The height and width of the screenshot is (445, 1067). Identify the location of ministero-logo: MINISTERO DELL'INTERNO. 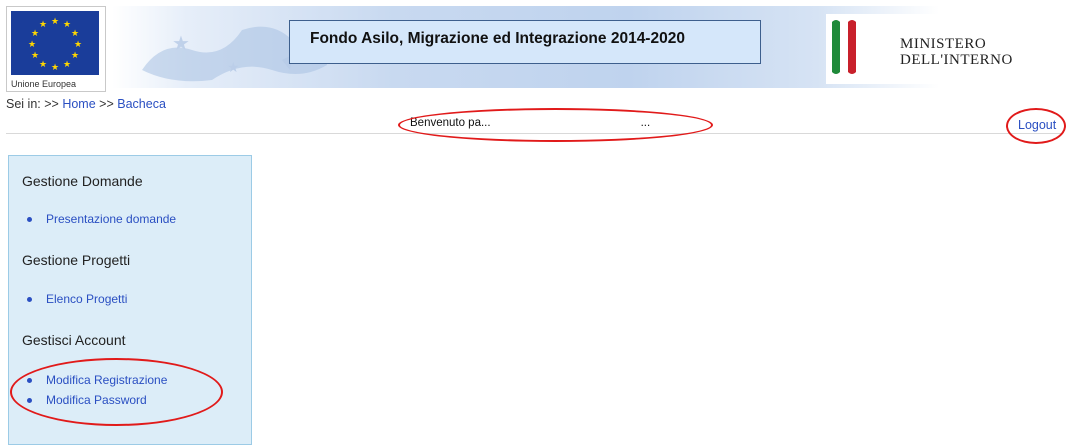
(941, 49).